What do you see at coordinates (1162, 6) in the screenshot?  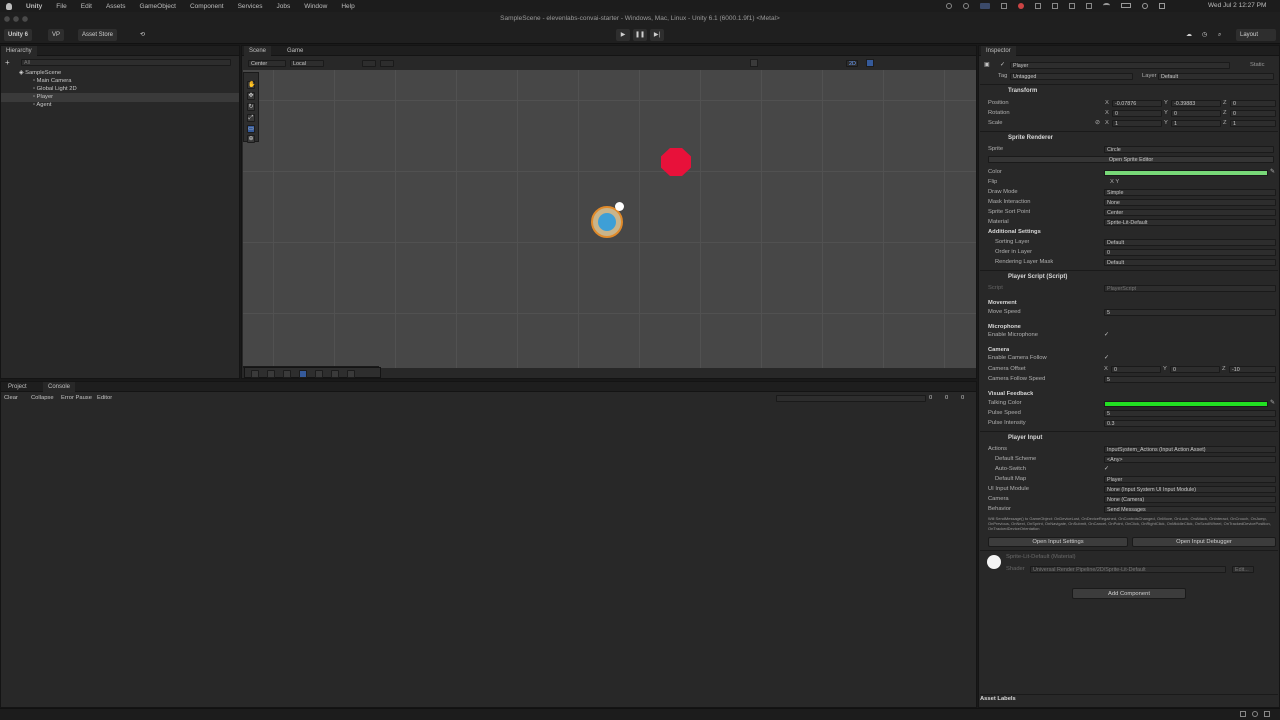 I see `control-center-icon` at bounding box center [1162, 6].